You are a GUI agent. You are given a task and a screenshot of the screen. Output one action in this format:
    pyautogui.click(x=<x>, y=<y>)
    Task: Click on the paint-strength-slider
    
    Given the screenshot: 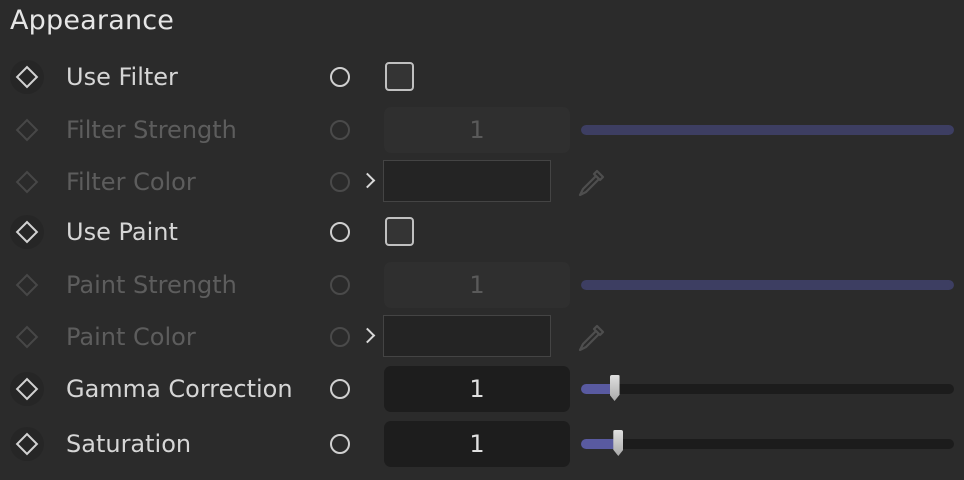 What is the action you would take?
    pyautogui.click(x=767, y=285)
    